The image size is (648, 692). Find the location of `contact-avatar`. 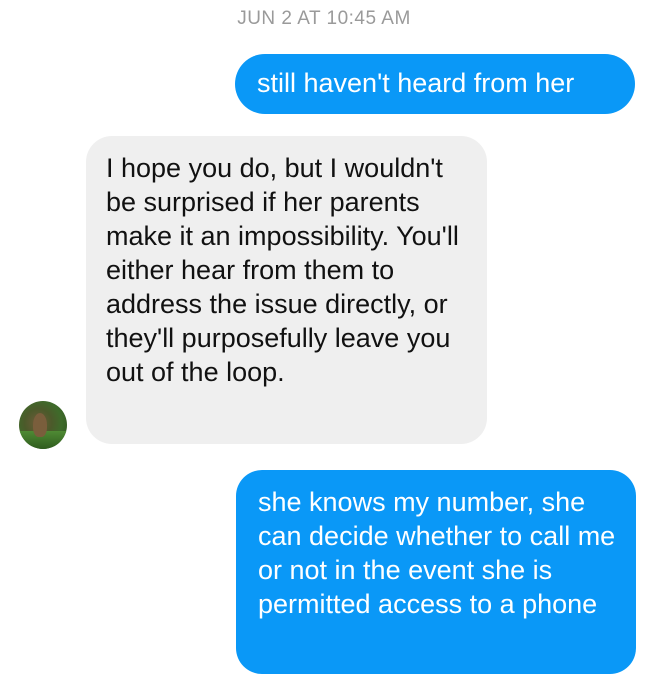

contact-avatar is located at coordinates (43, 425).